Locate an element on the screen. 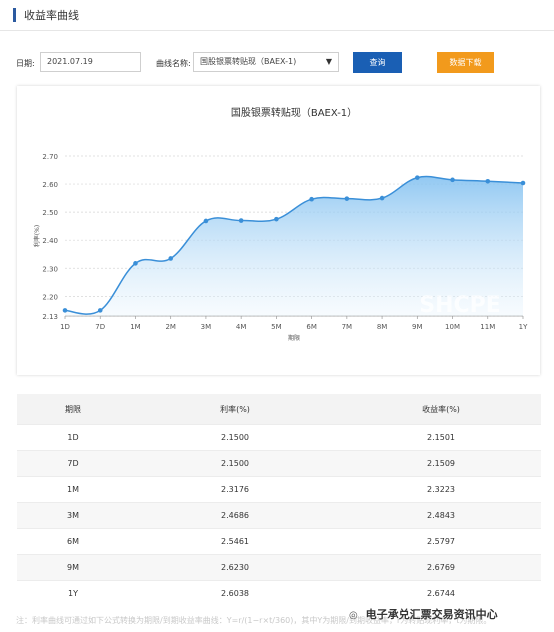 The height and width of the screenshot is (632, 554). section-title: 收益率曲线 is located at coordinates (51, 15).